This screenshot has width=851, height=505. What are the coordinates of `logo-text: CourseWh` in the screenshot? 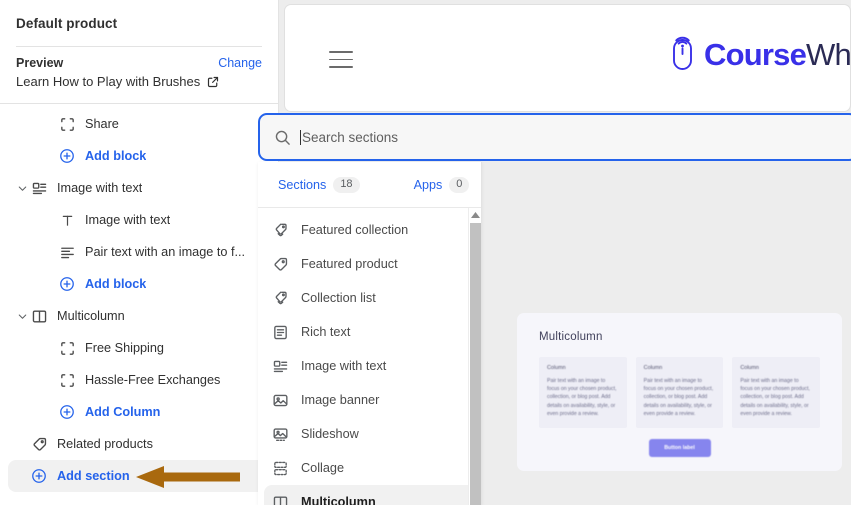 It's located at (777, 54).